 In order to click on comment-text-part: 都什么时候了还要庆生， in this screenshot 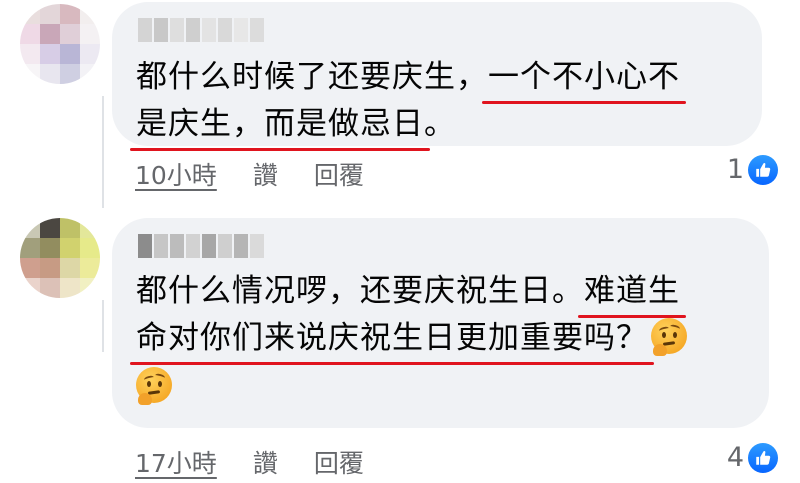, I will do `click(312, 77)`.